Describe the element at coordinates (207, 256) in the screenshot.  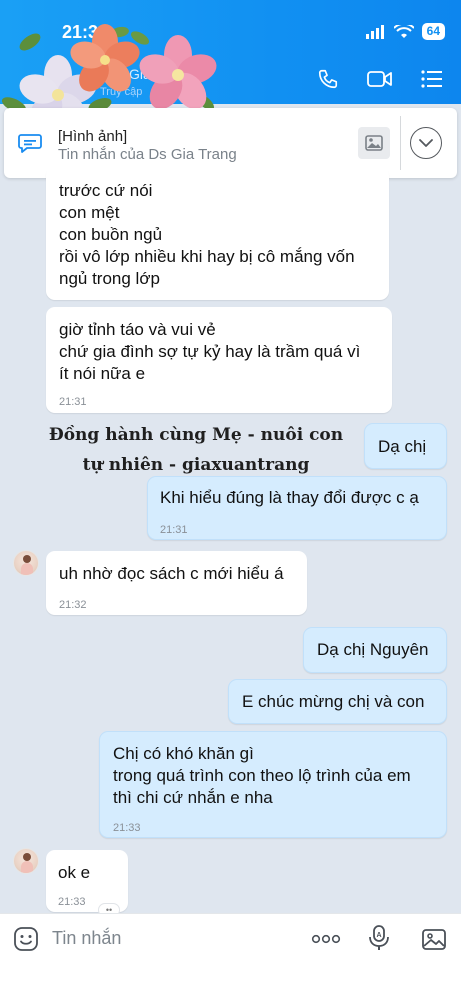
I see `message-line: rồi vô lớp nhiều khi hay bị cô mắng vốn` at that location.